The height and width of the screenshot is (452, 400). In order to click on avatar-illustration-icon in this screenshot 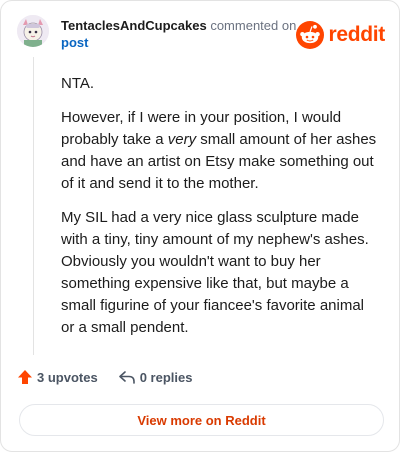, I will do `click(33, 31)`.